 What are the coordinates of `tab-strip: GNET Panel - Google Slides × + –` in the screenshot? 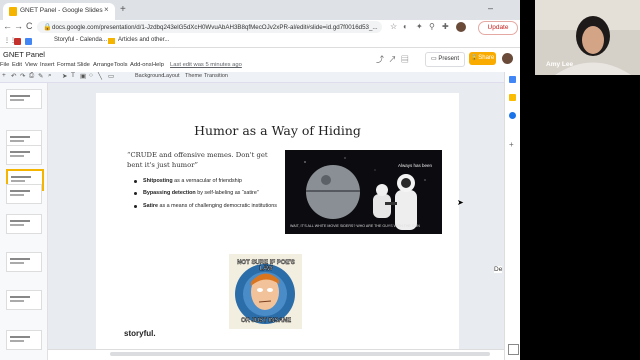 It's located at (260, 10).